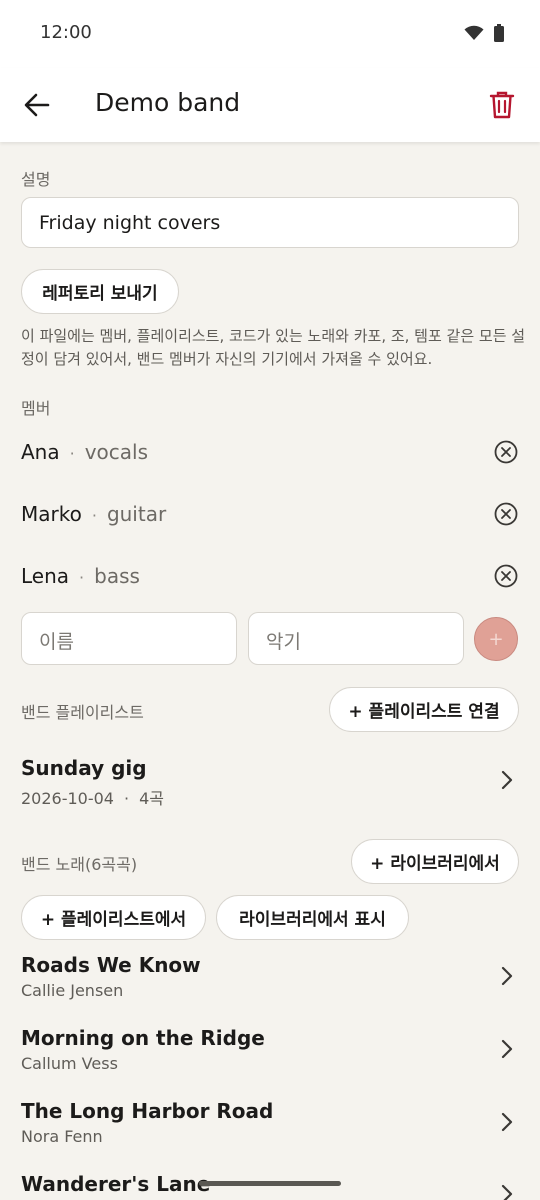  What do you see at coordinates (80, 576) in the screenshot?
I see `member-row: Lena · bass` at bounding box center [80, 576].